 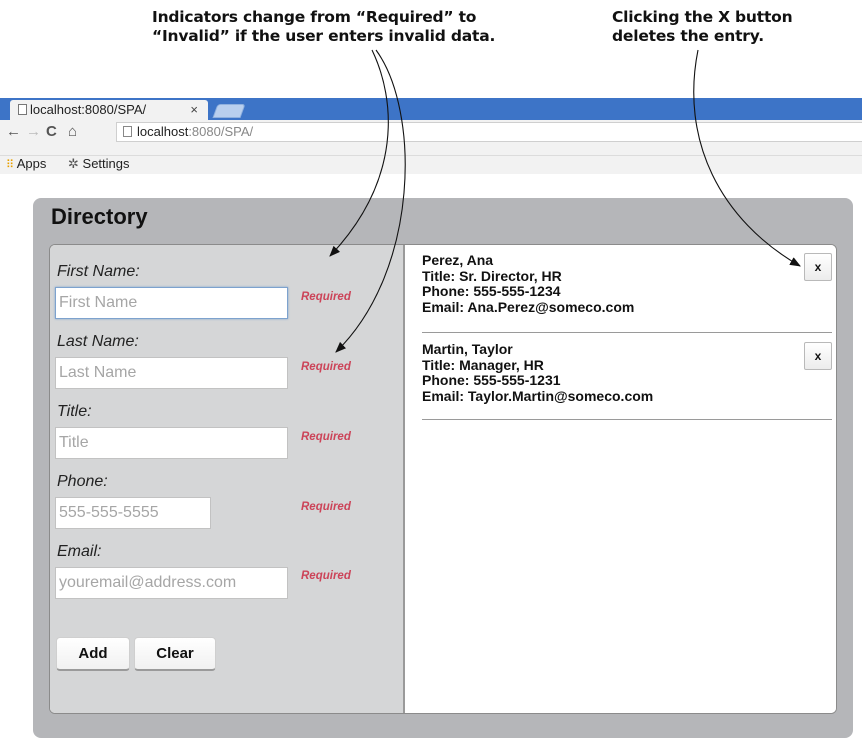 I want to click on url-path: :8080/SPA/, so click(x=221, y=131).